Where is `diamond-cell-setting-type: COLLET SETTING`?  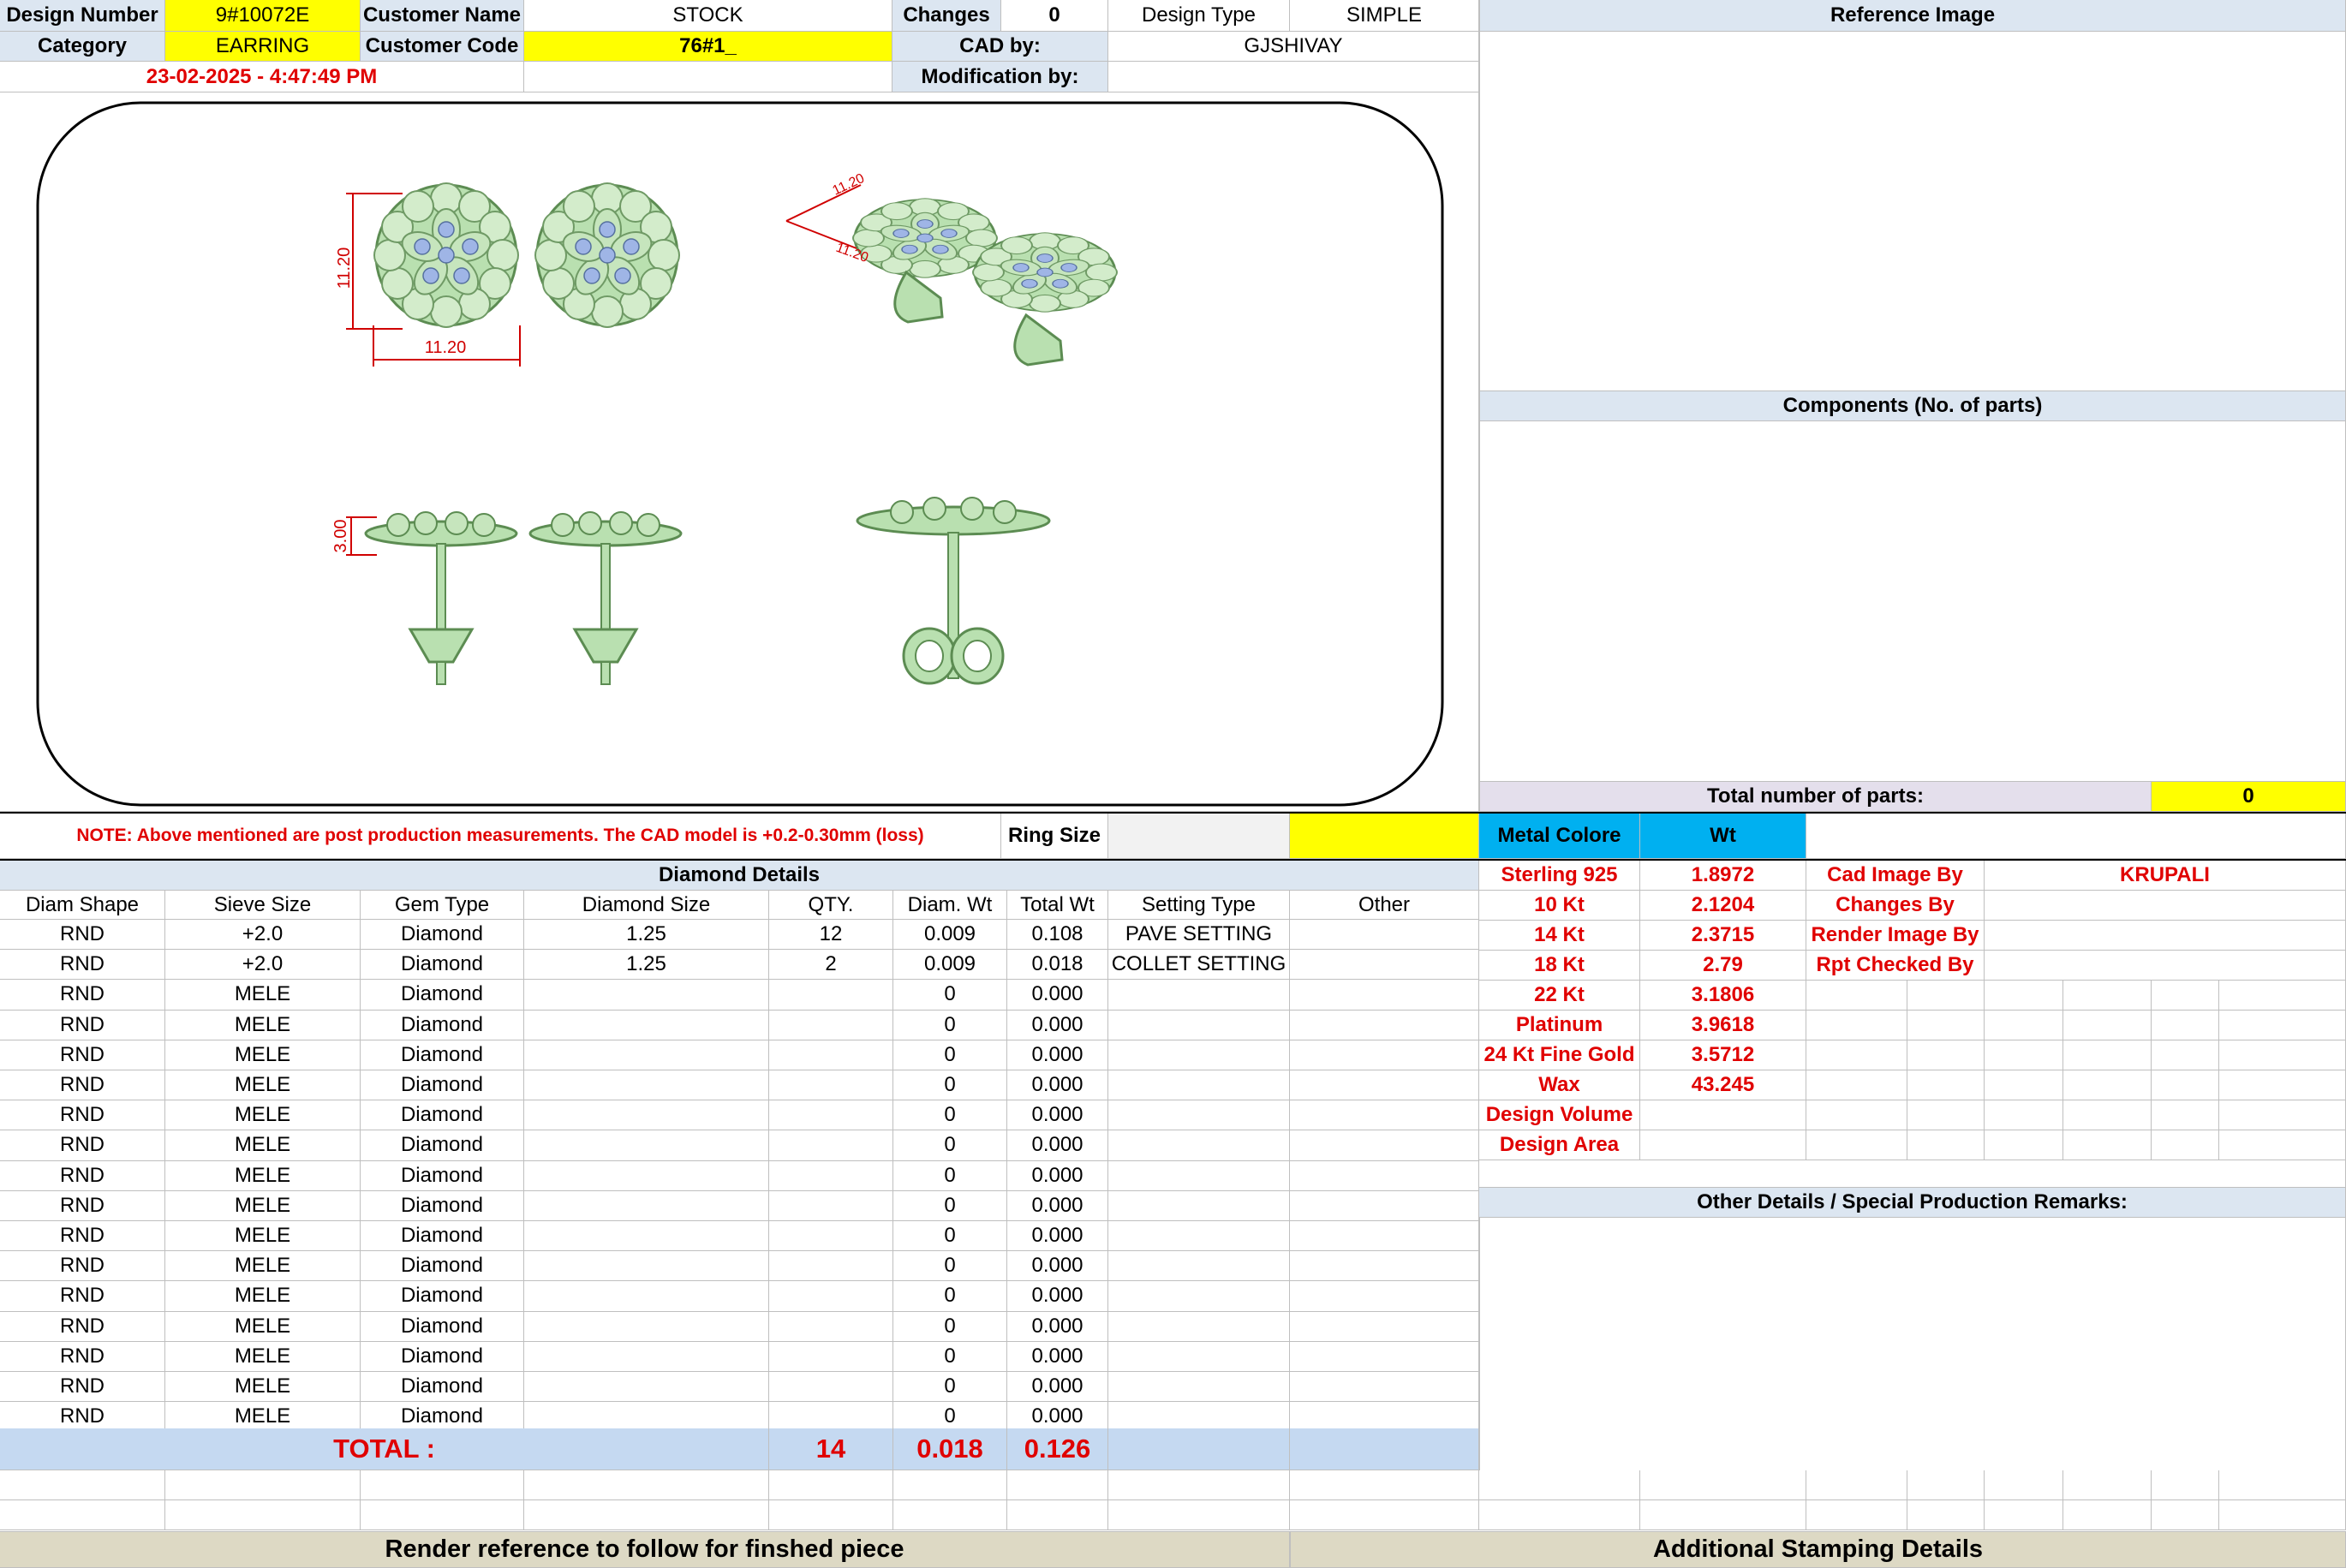
diamond-cell-setting-type: COLLET SETTING is located at coordinates (1199, 966).